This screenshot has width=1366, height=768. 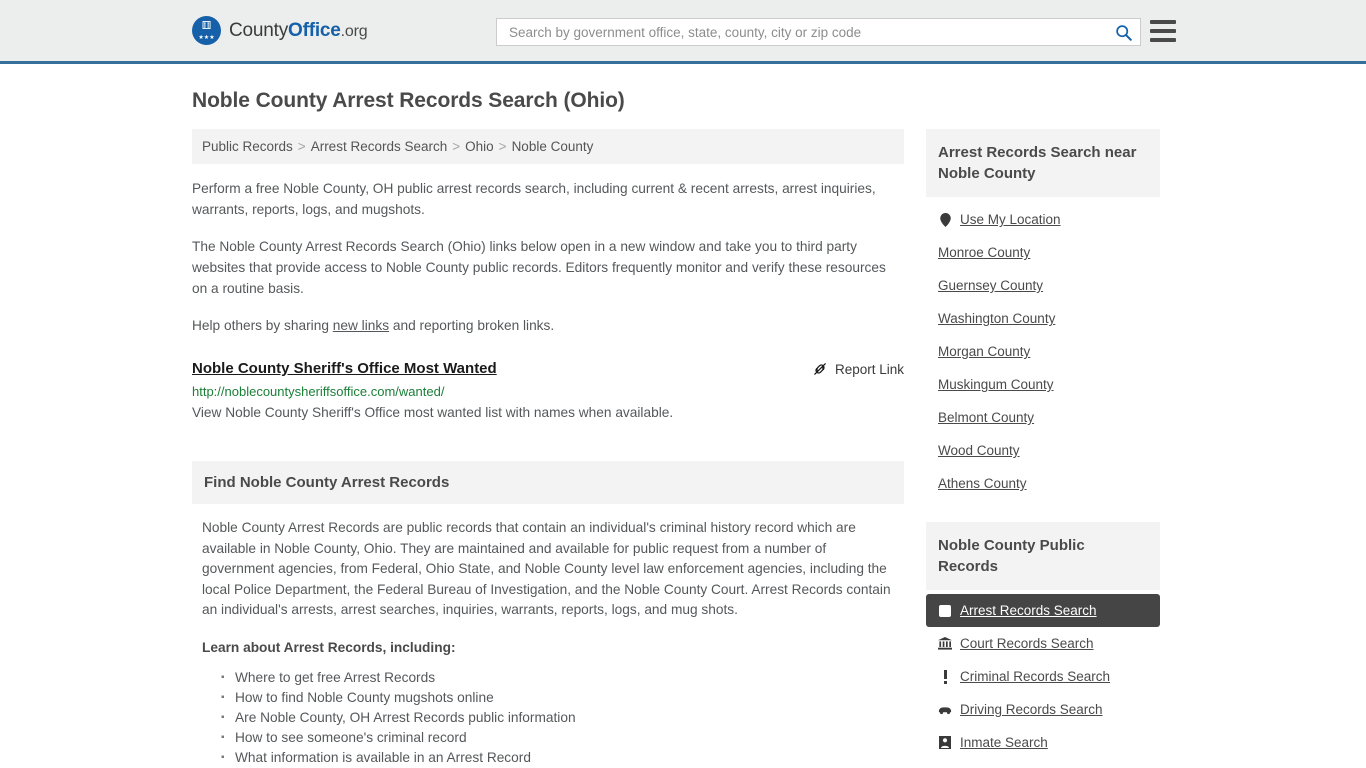 What do you see at coordinates (945, 611) in the screenshot?
I see `fingerprint-card-icon` at bounding box center [945, 611].